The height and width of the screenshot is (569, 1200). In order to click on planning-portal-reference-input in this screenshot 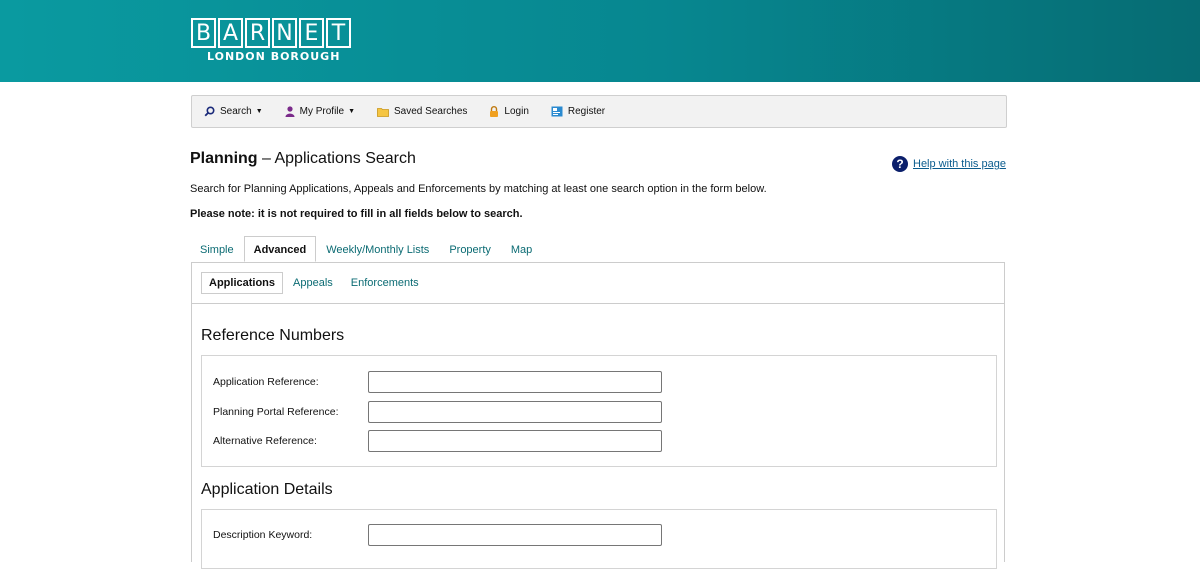, I will do `click(515, 412)`.